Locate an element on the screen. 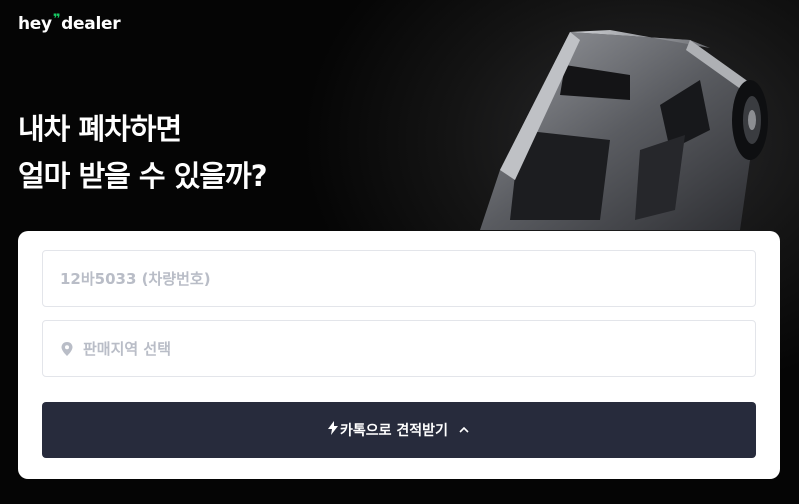 This screenshot has height=504, width=799. headline-line-2: 얼마 받을 수 있을까? is located at coordinates (143, 176).